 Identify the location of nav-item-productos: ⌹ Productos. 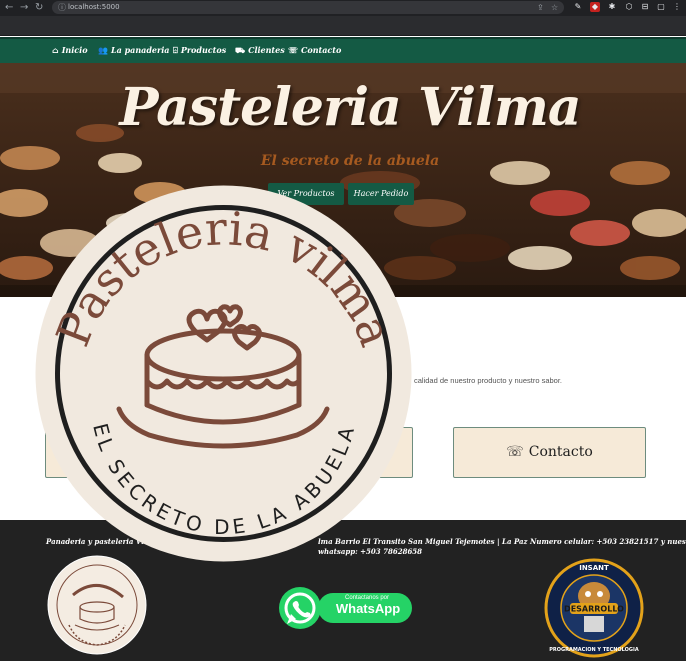
(199, 50).